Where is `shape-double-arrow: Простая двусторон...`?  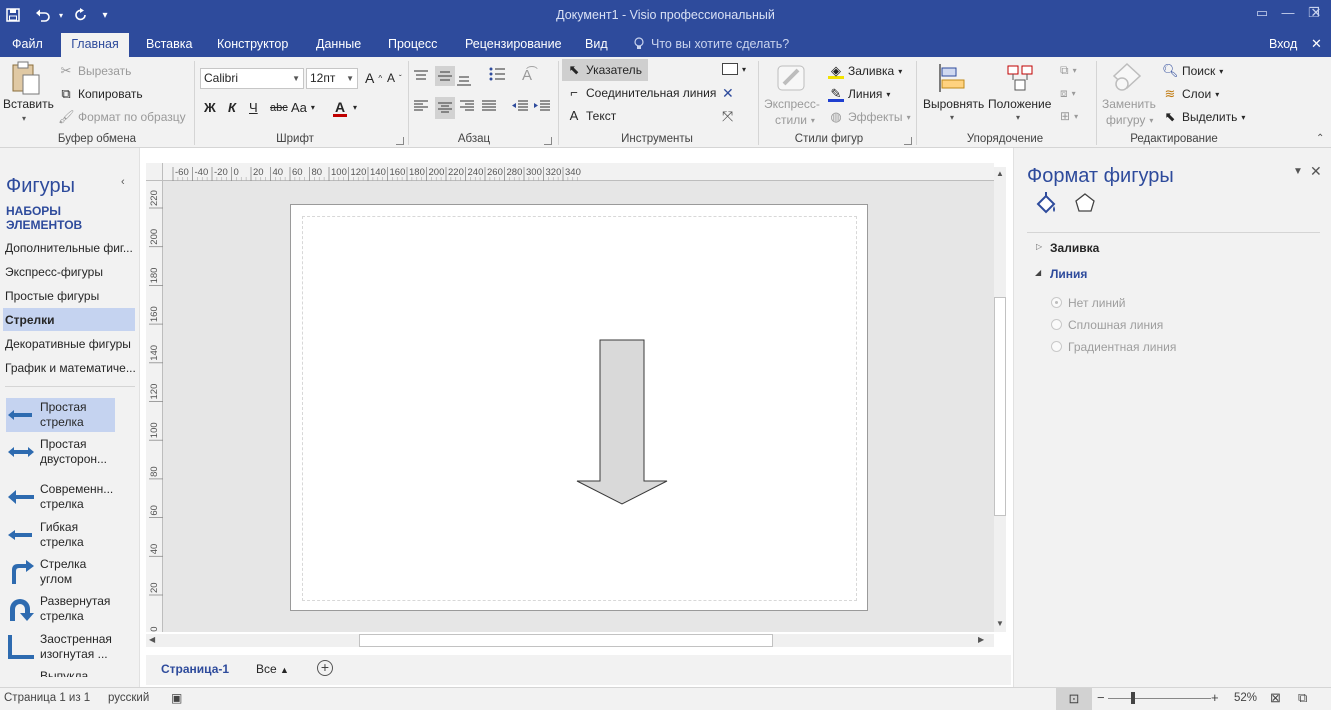 shape-double-arrow: Простая двусторон... is located at coordinates (60, 452).